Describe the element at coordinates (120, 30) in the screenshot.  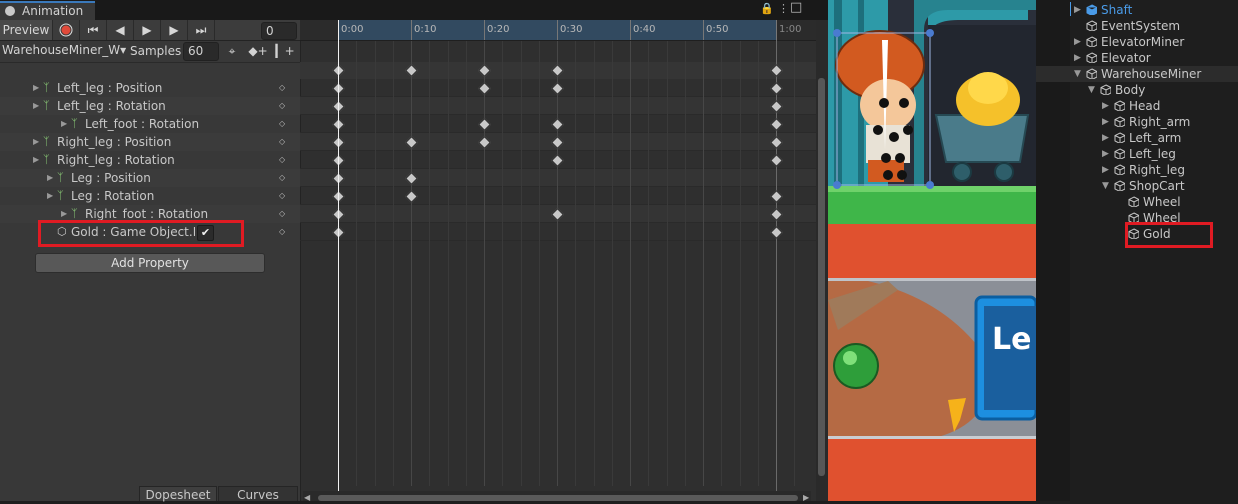
I see `prev-key-button: ◀` at that location.